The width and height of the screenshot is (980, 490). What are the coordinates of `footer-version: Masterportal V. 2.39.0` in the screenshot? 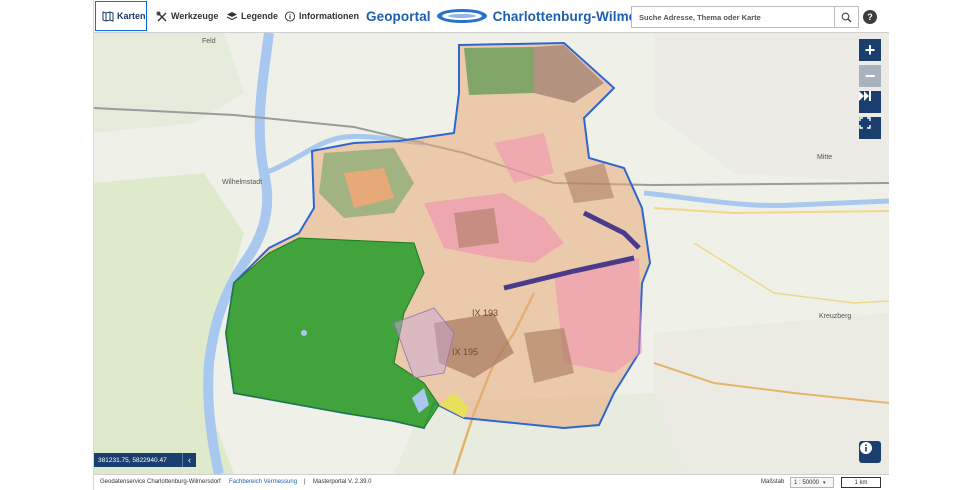 It's located at (342, 482).